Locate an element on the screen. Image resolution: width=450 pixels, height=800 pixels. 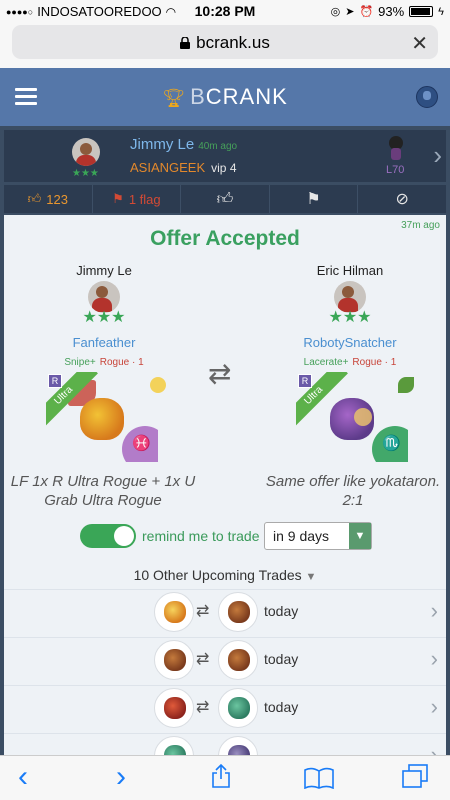
url-text: bcrank.us is located at coordinates (233, 42).